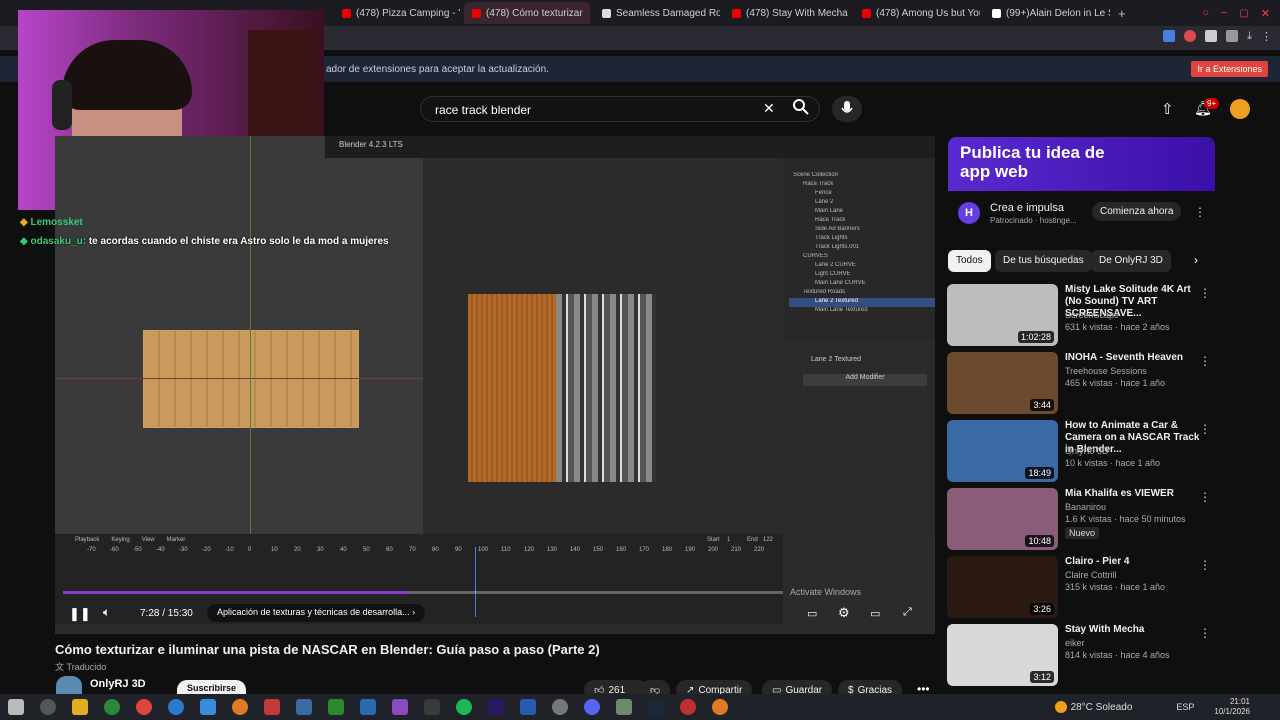  Describe the element at coordinates (528, 707) in the screenshot. I see `word-icon` at that location.